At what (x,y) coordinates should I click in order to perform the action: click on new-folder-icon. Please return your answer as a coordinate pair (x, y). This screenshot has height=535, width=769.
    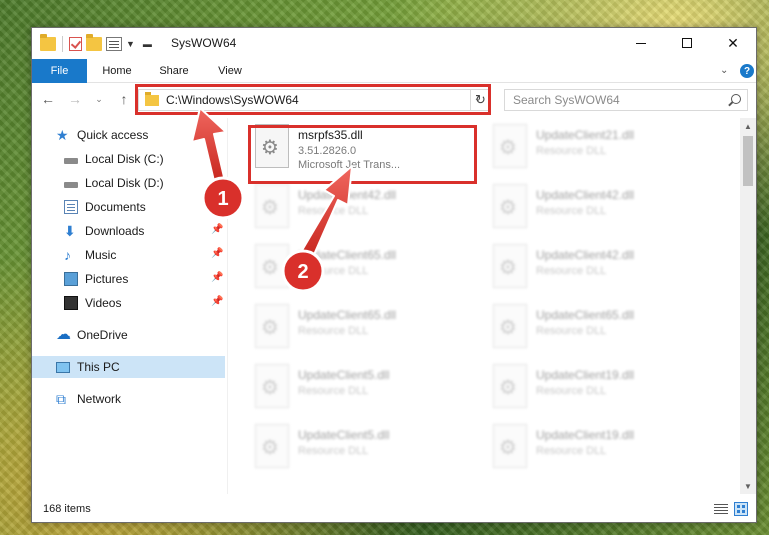
    Looking at the image, I should click on (94, 42).